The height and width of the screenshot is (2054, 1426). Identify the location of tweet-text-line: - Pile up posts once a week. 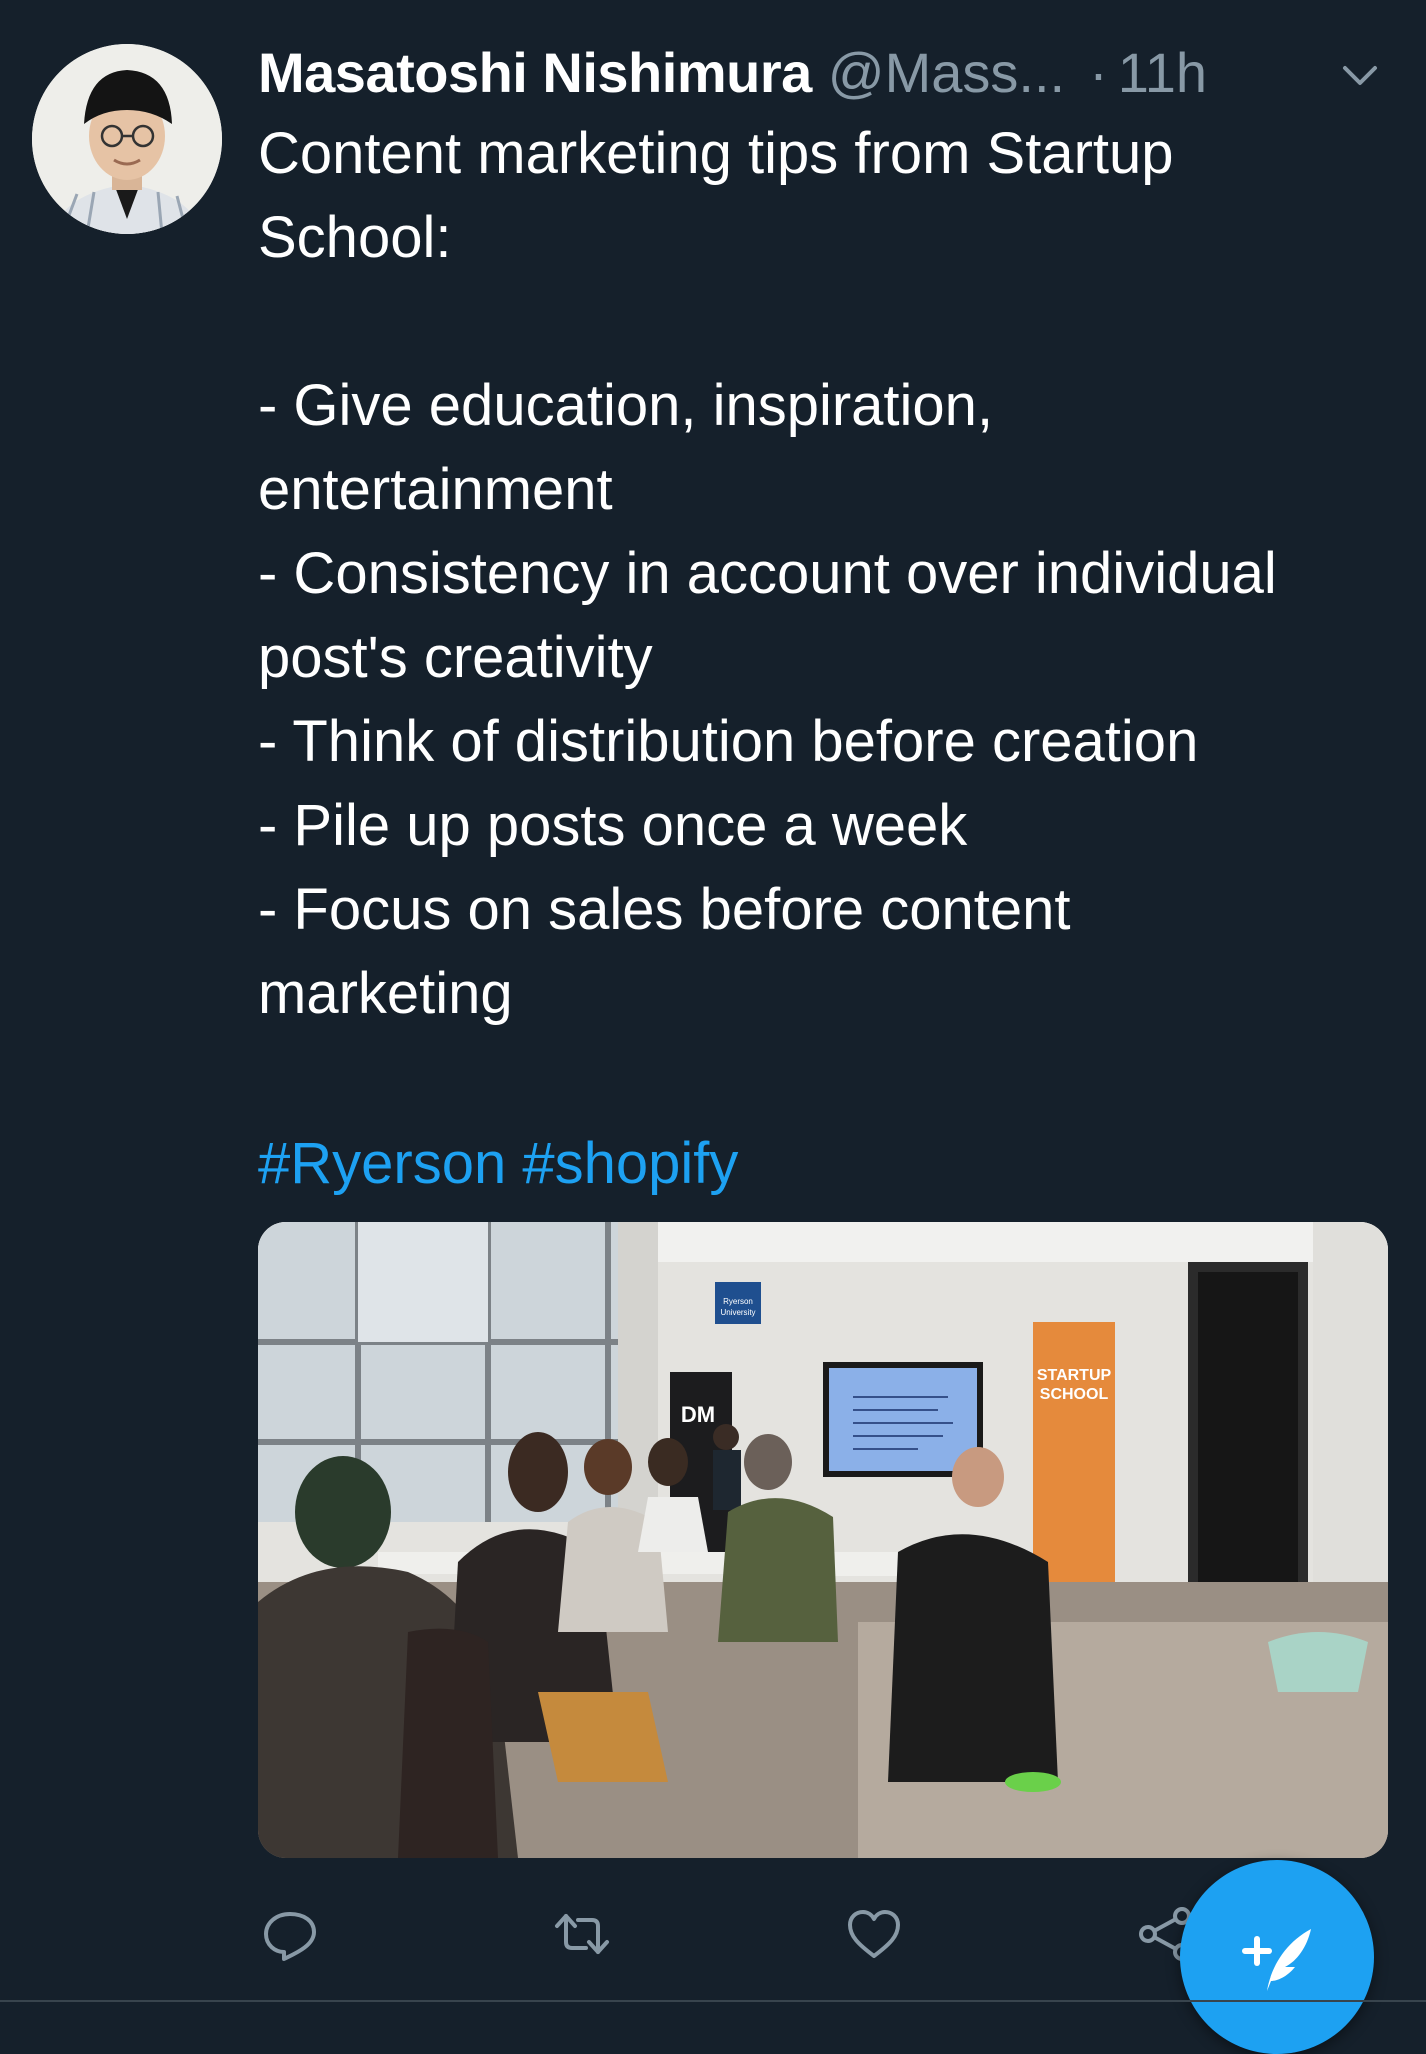
(613, 825).